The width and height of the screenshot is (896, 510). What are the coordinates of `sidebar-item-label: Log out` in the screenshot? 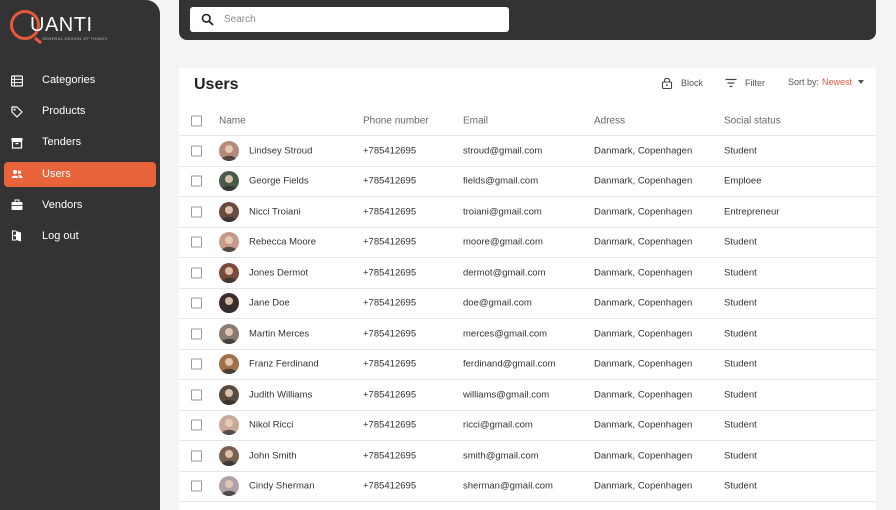 It's located at (60, 235).